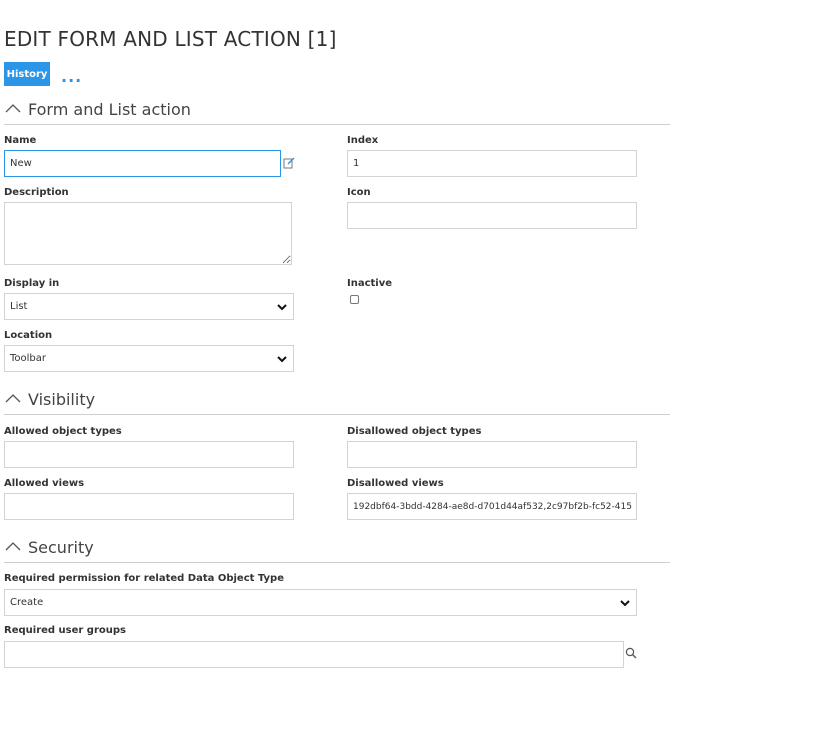 The width and height of the screenshot is (834, 738). Describe the element at coordinates (27, 602) in the screenshot. I see `required-permission-value: Create` at that location.